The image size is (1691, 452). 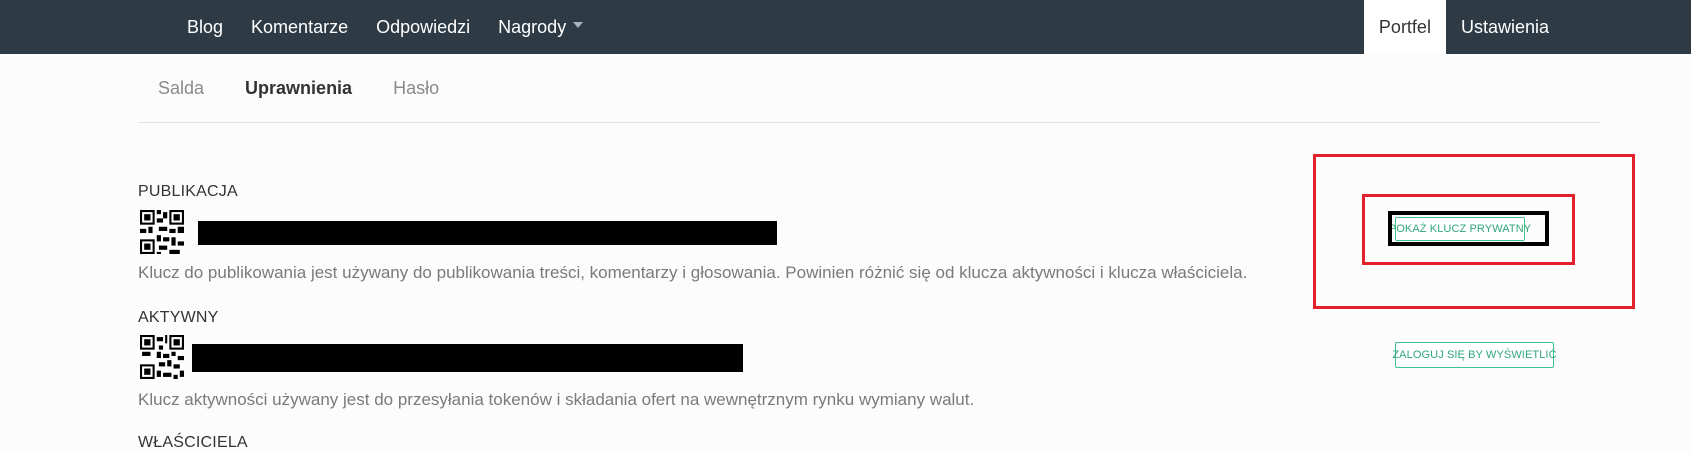 I want to click on tab-haslo: Hasło, so click(x=416, y=88).